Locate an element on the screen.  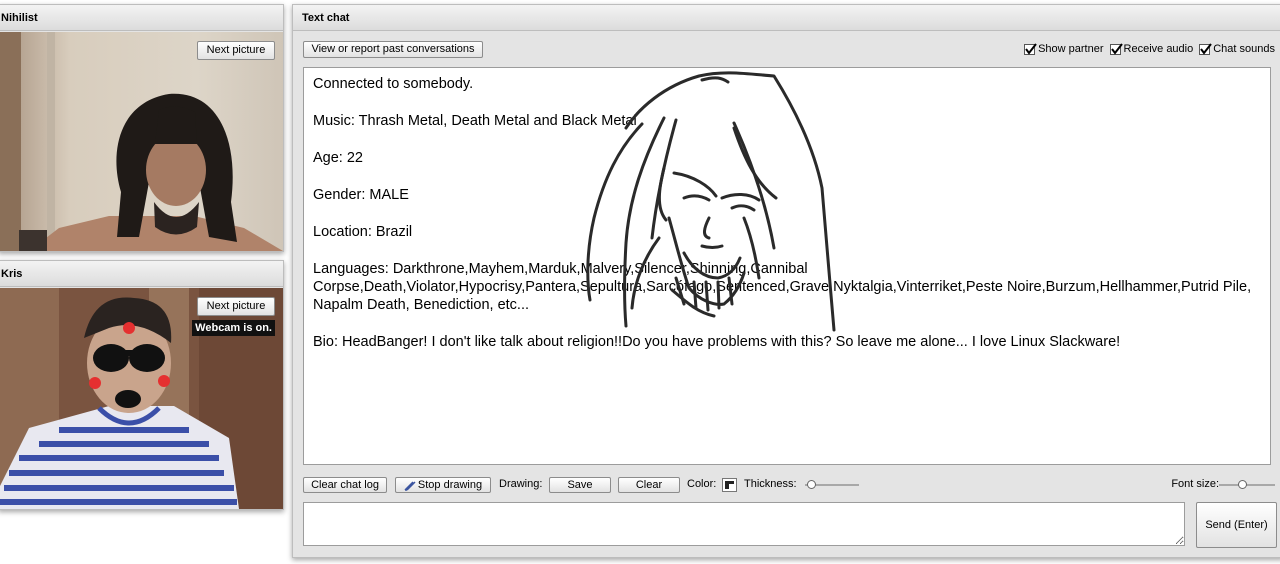
chat-options: Show partner Receive audio Chat sounds is located at coordinates (1149, 48).